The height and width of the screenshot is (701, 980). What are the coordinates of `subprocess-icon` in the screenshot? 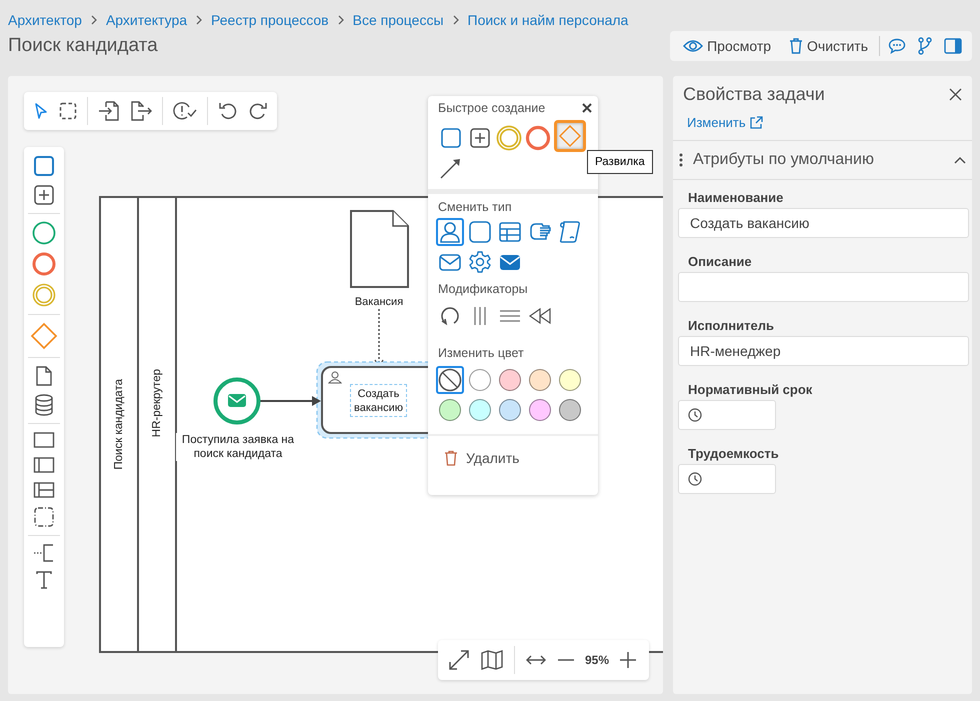 It's located at (44, 195).